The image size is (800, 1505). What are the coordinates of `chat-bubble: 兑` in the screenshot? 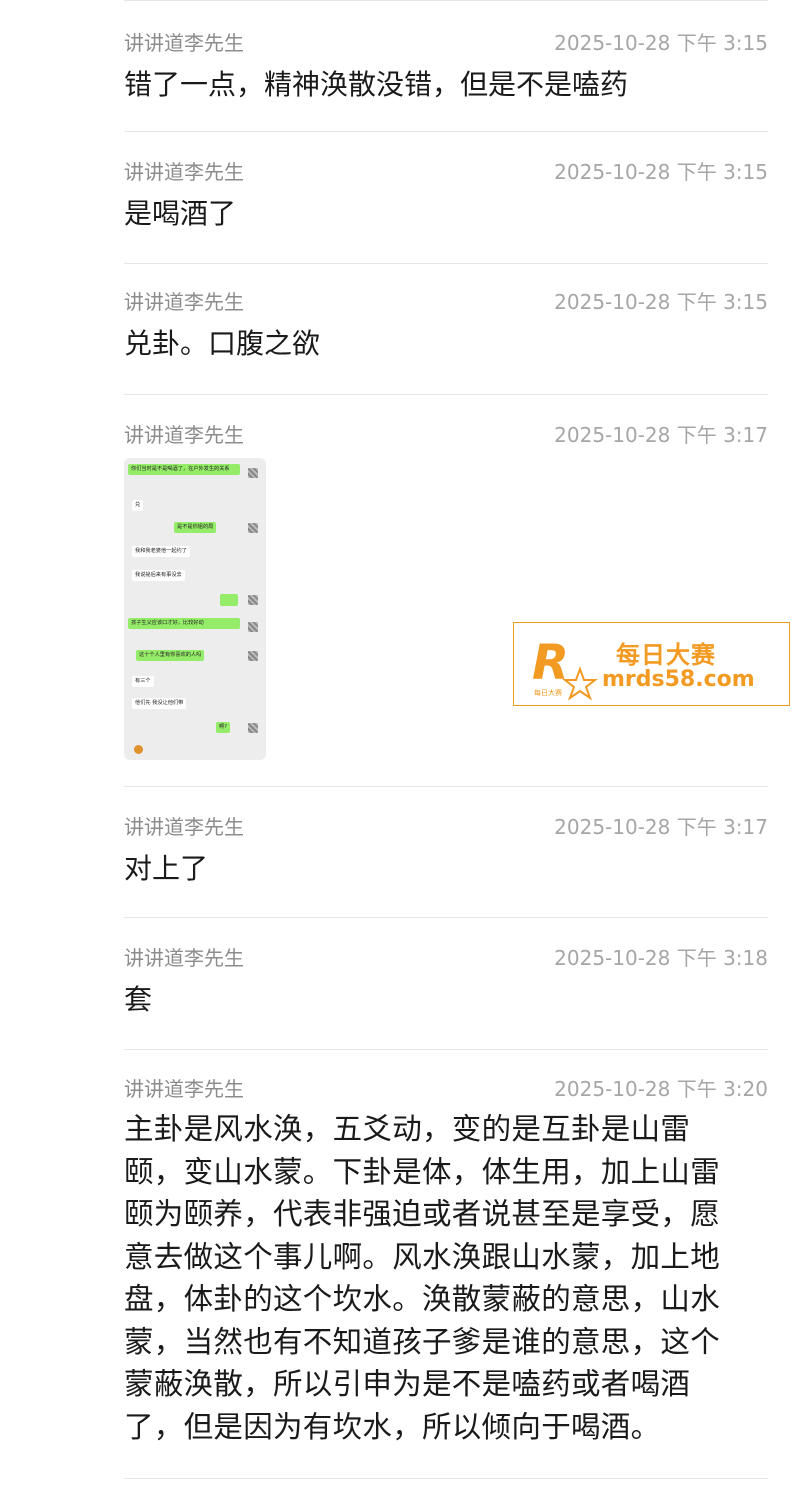 It's located at (138, 505).